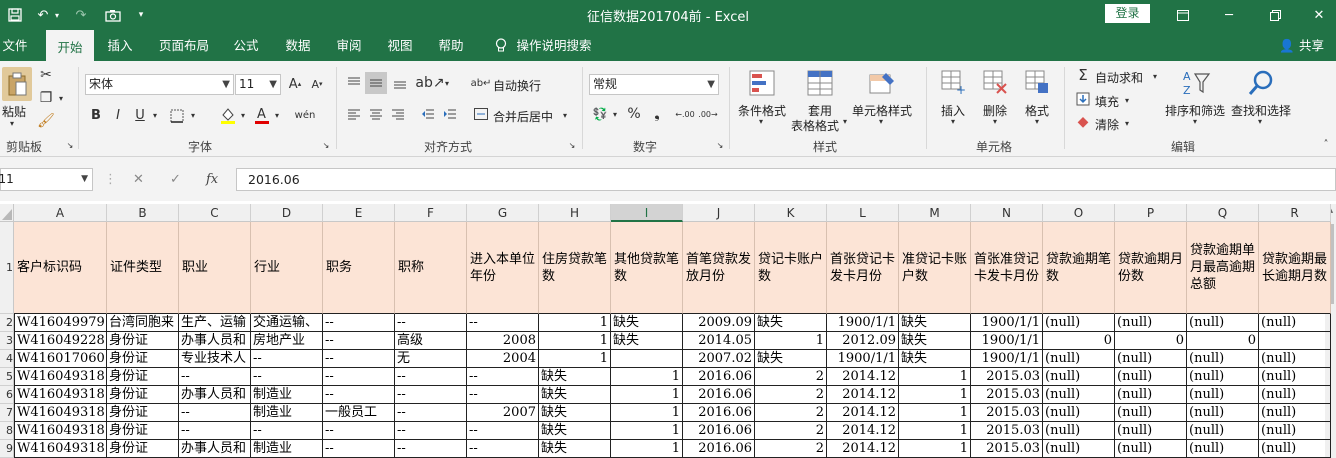 Image resolution: width=1336 pixels, height=458 pixels. Describe the element at coordinates (863, 395) in the screenshot. I see `table-cell: 2014.12` at that location.